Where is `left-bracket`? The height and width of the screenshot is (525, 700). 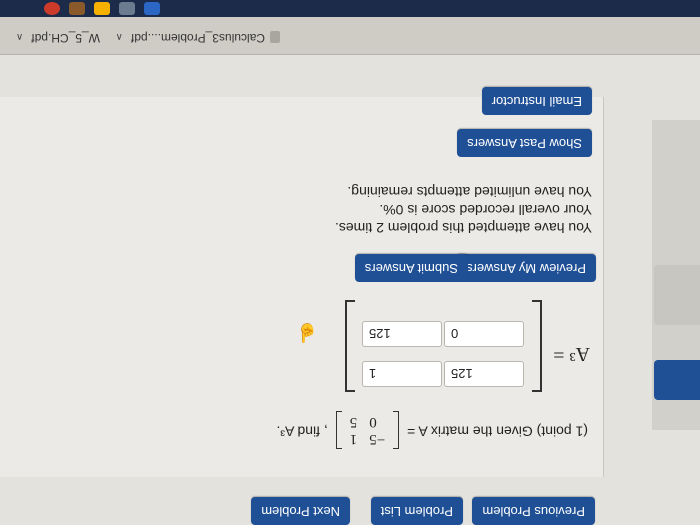 left-bracket is located at coordinates (537, 346).